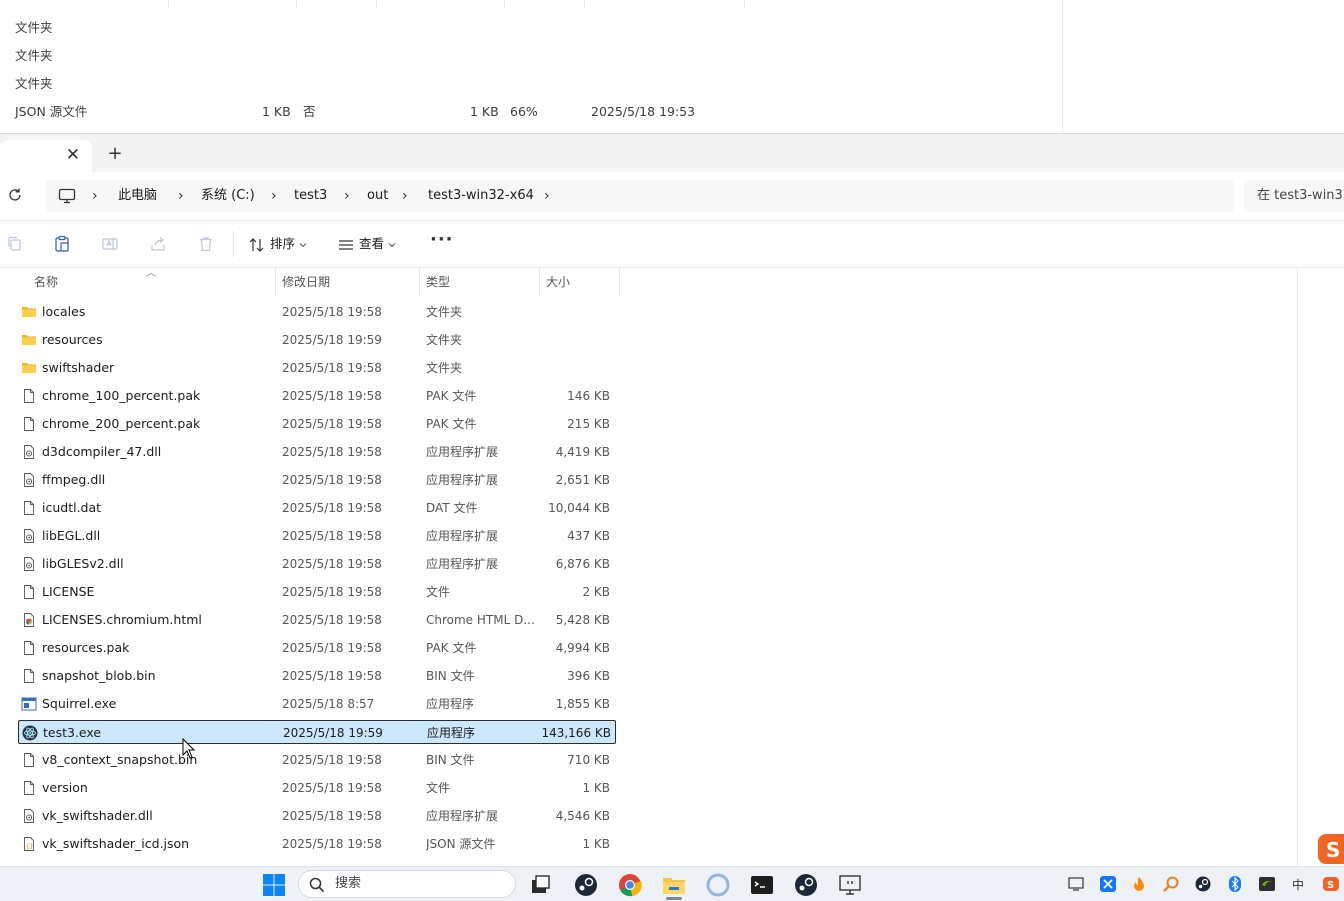 The height and width of the screenshot is (901, 1344). I want to click on app-c-icon, so click(718, 885).